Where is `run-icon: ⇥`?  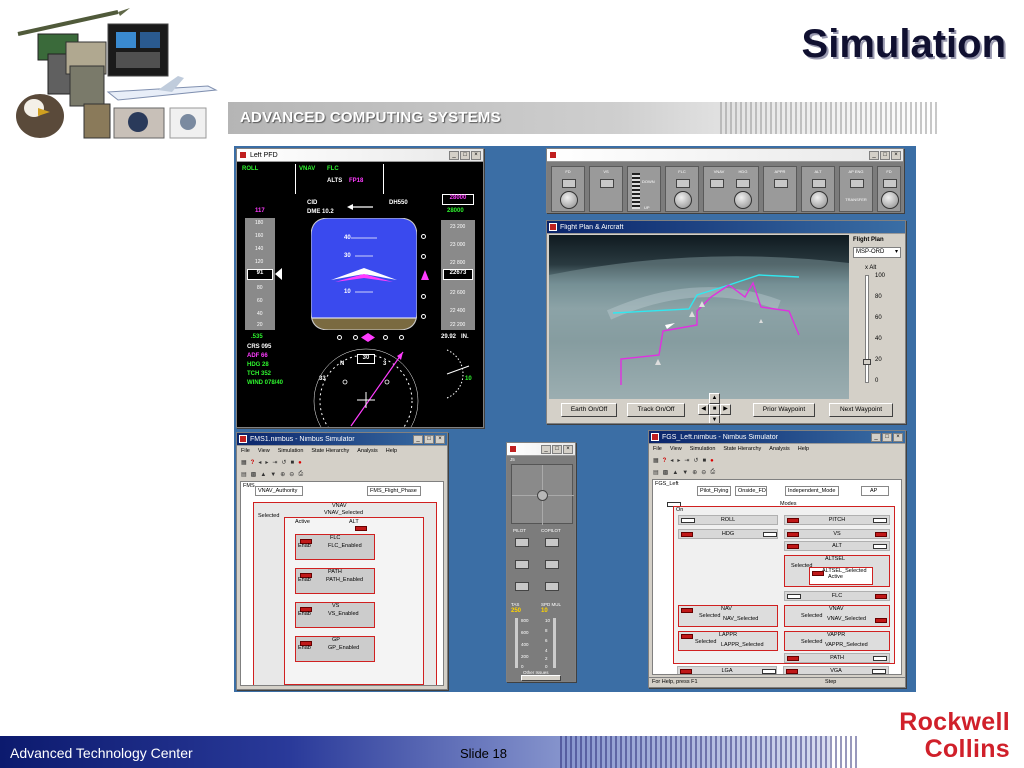
run-icon: ⇥ is located at coordinates (686, 460).